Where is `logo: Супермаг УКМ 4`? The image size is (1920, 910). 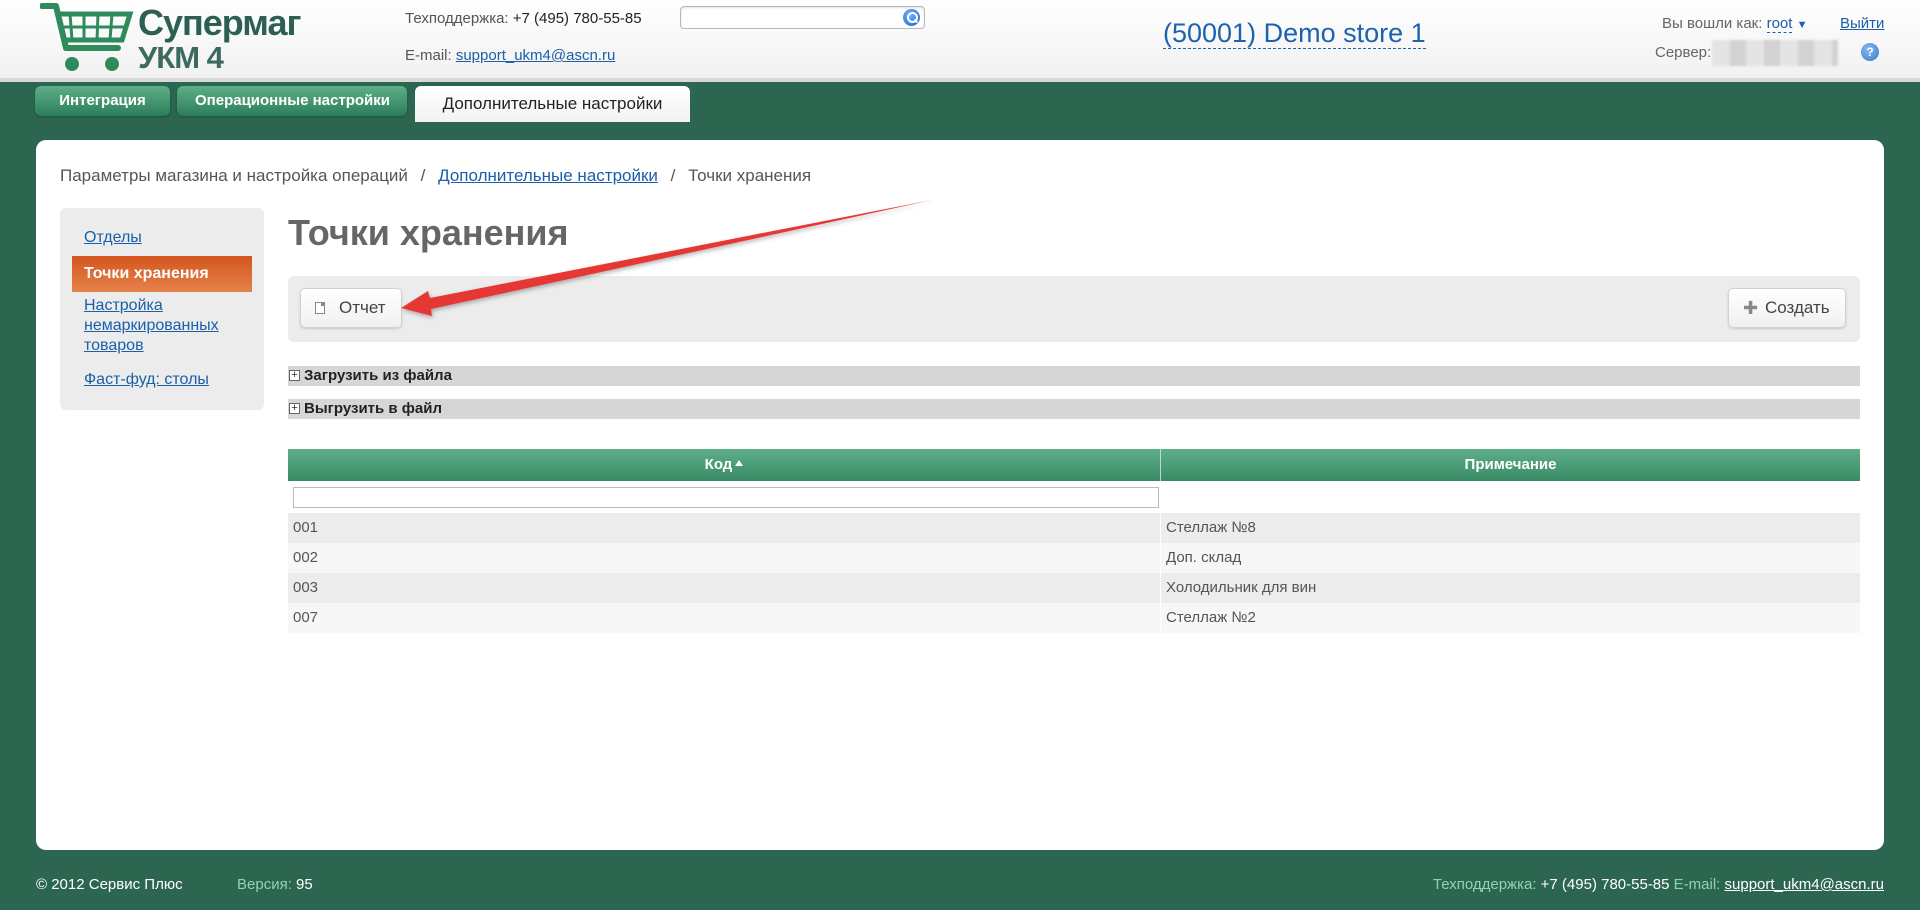
logo: Супермаг УКМ 4 is located at coordinates (170, 40).